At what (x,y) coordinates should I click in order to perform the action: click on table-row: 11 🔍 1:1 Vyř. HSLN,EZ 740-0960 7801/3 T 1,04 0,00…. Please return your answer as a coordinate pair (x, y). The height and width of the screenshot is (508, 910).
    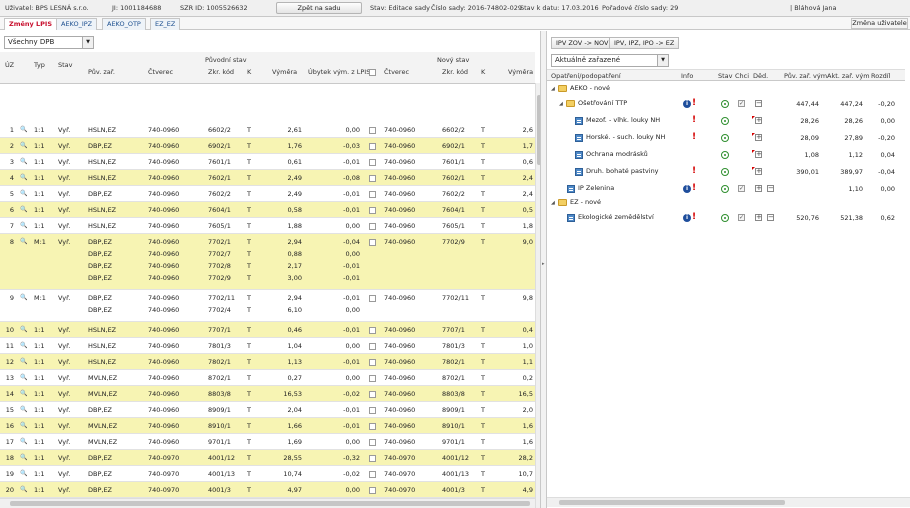
    Looking at the image, I should click on (267, 346).